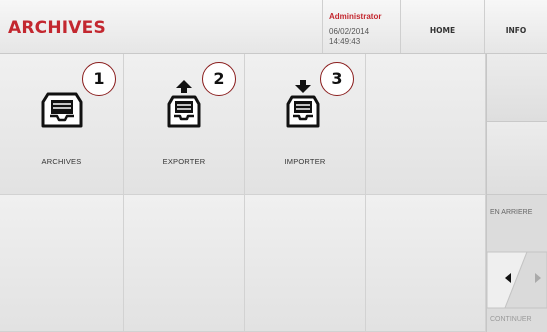 The image size is (547, 332). I want to click on archives-tile: 1 ARCHIVES, so click(62, 124).